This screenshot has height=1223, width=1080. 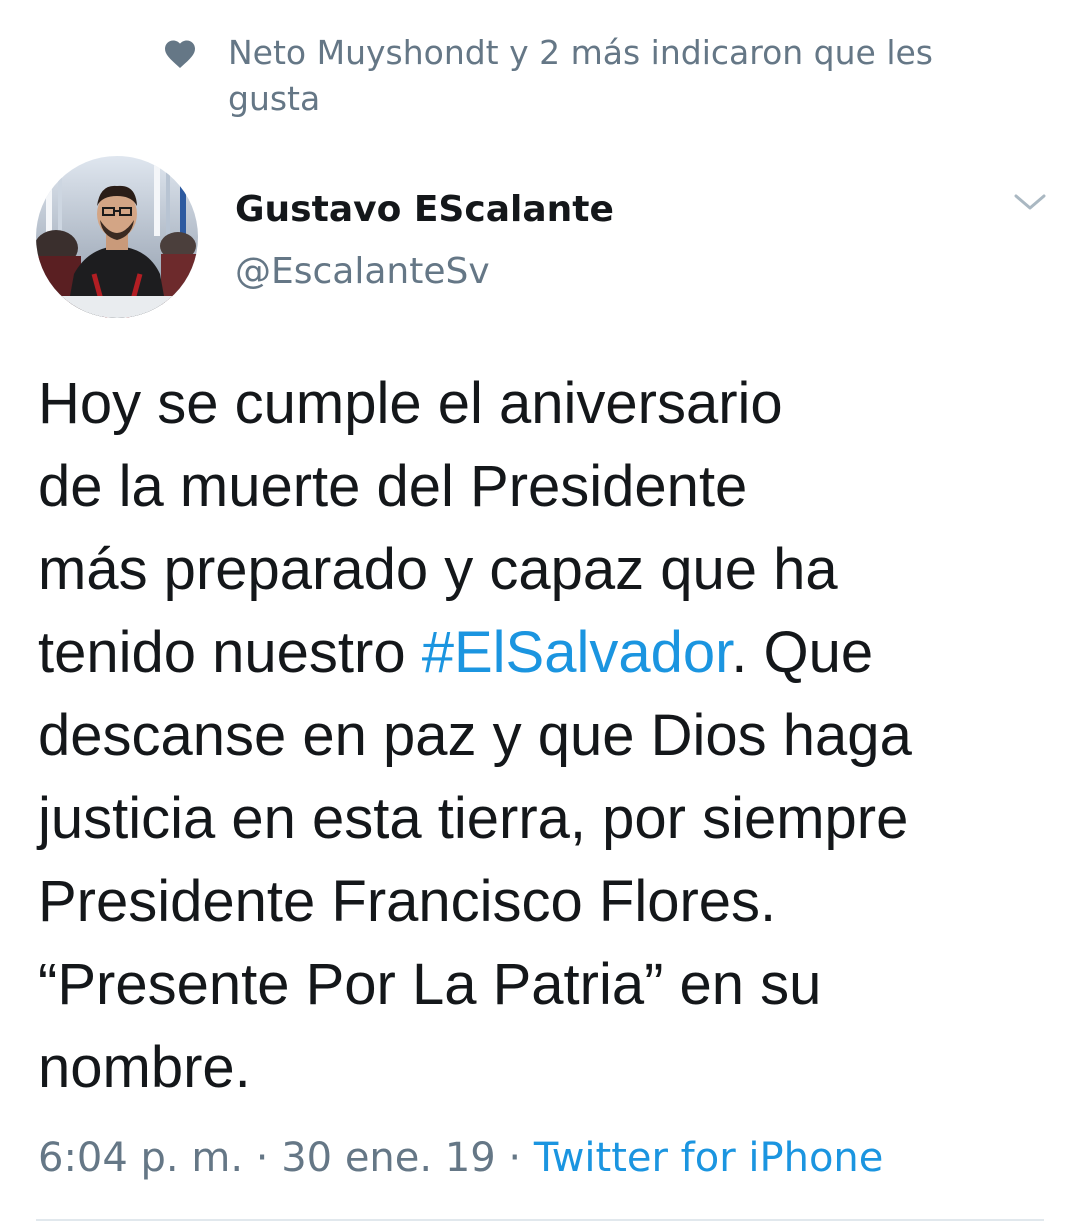 I want to click on author-name: Gustavo EScalante, so click(x=424, y=210).